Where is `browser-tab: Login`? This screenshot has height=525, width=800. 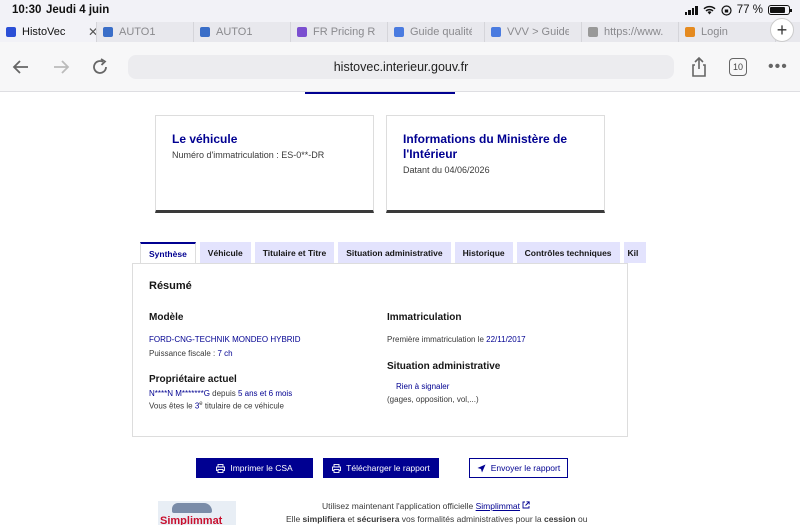
browser-tab: Login is located at coordinates (727, 32).